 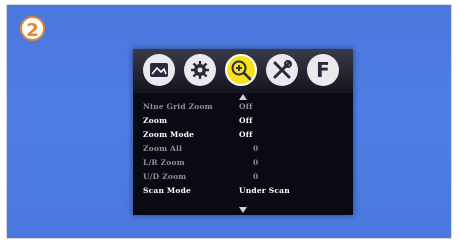 What do you see at coordinates (243, 210) in the screenshot?
I see `scroll-down-icon` at bounding box center [243, 210].